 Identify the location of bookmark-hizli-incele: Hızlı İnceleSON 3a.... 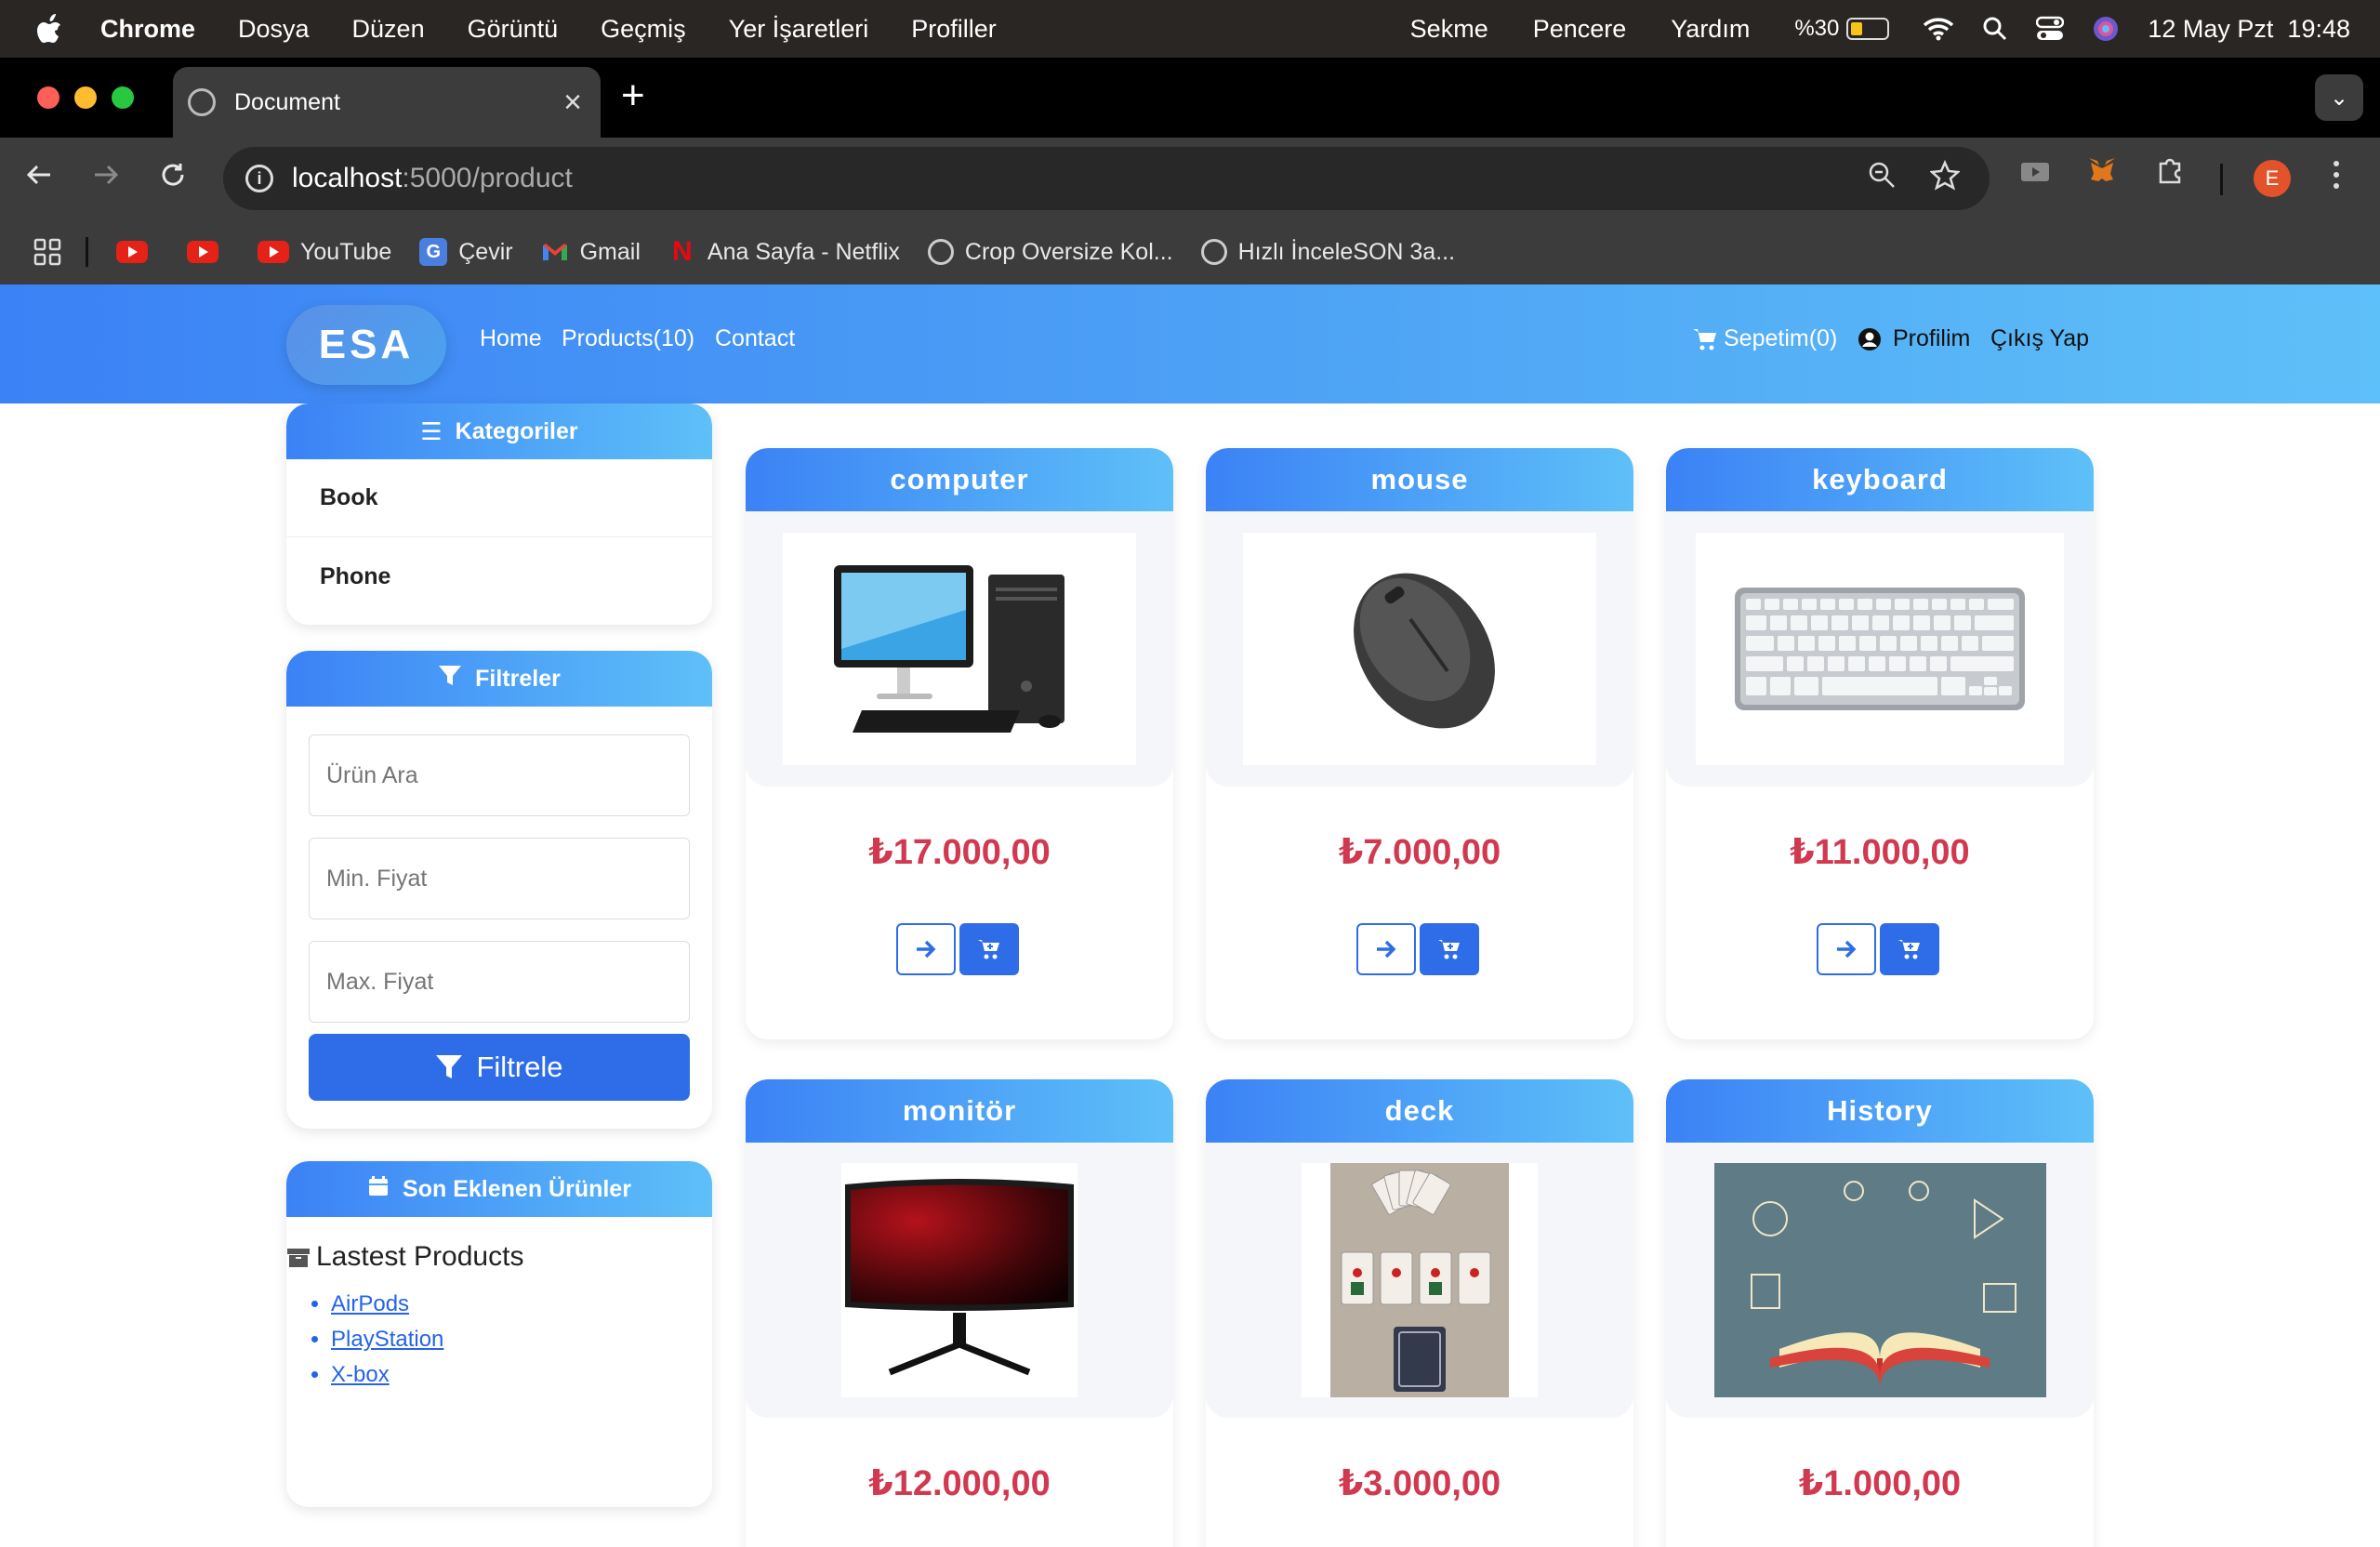
(1327, 252).